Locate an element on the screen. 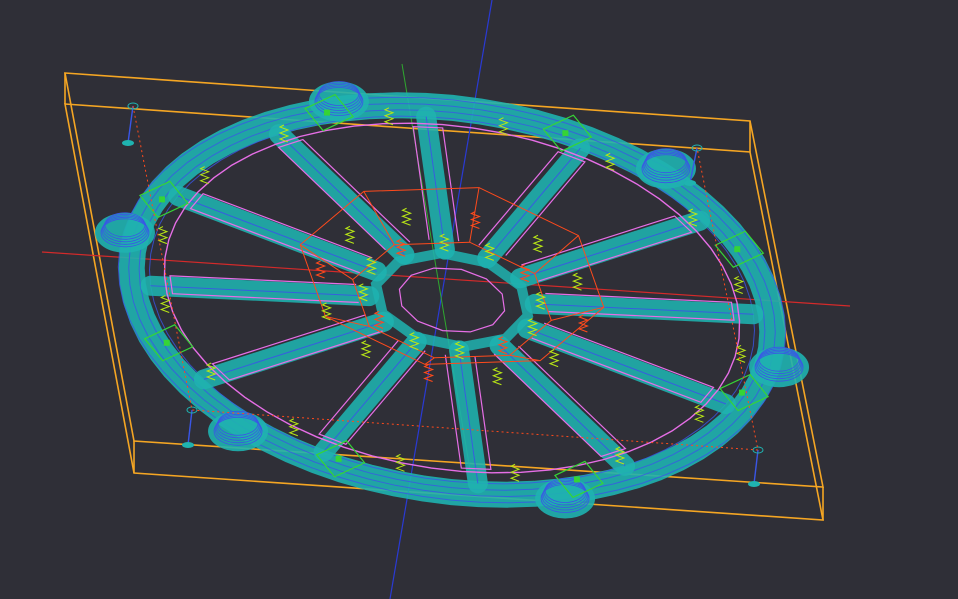 Image resolution: width=958 pixels, height=599 pixels. hub-bore-contour is located at coordinates (452, 300).